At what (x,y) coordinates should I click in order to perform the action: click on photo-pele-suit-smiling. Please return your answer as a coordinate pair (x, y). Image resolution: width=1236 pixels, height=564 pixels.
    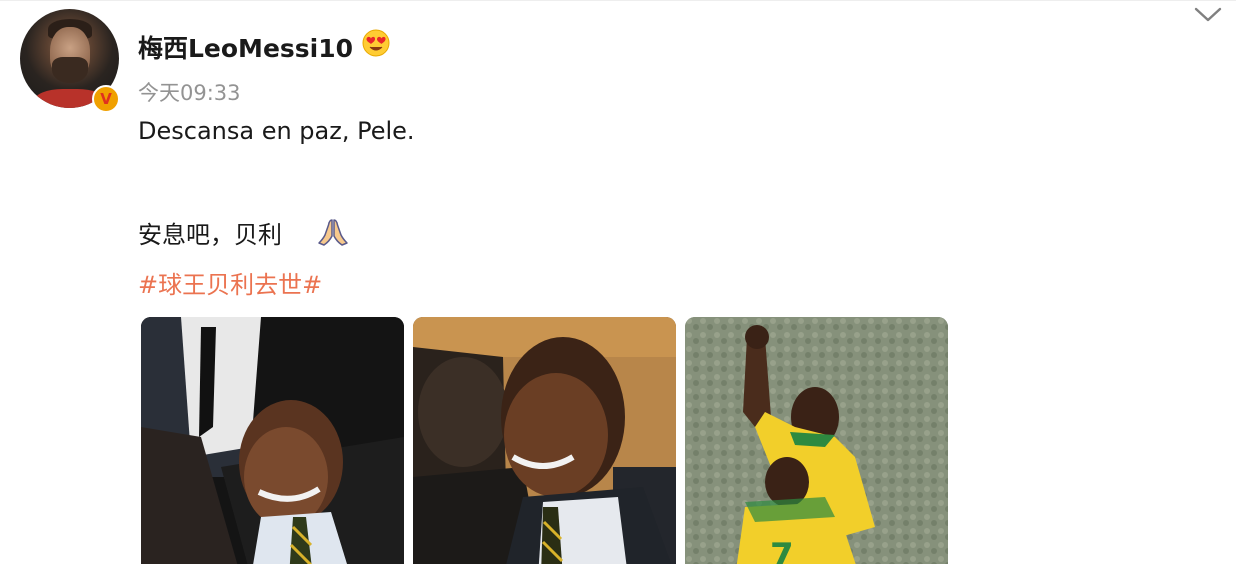
    Looking at the image, I should click on (272, 440).